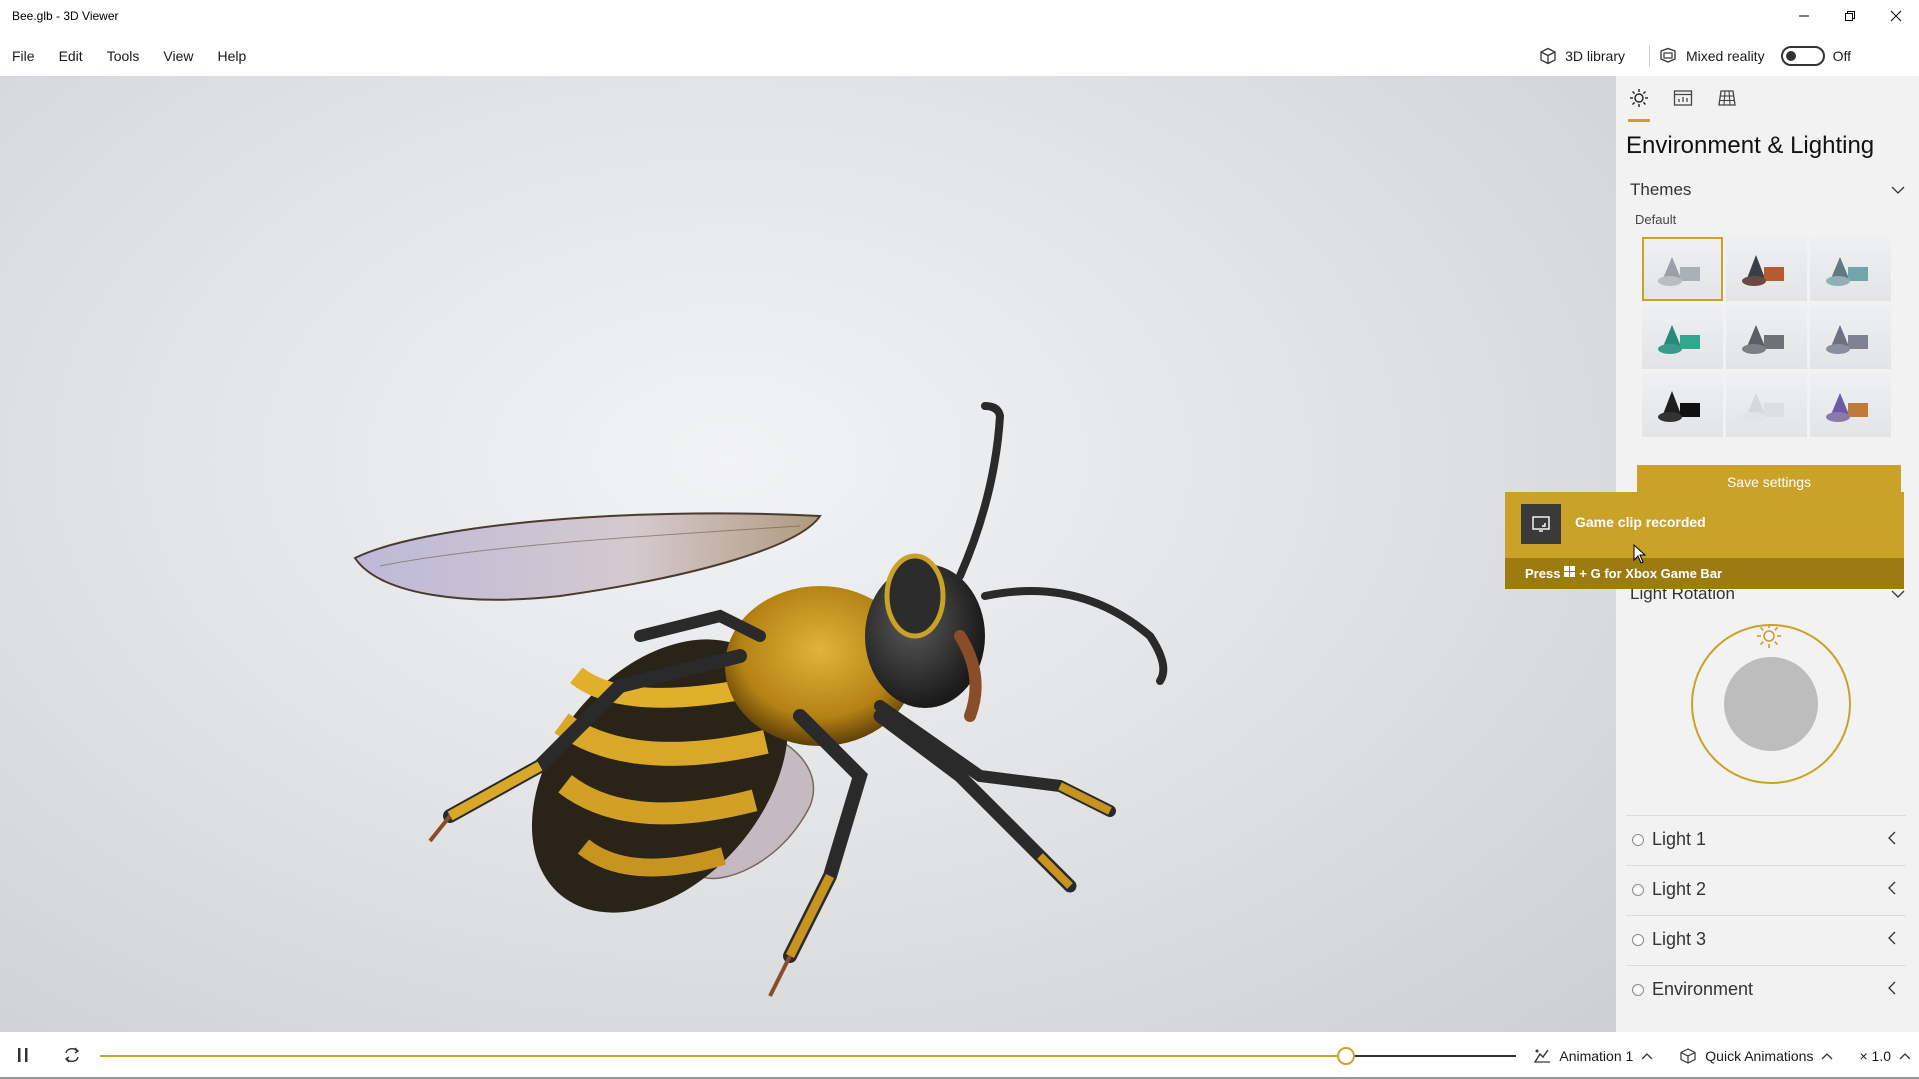  Describe the element at coordinates (1541, 524) in the screenshot. I see `capture-icon` at that location.